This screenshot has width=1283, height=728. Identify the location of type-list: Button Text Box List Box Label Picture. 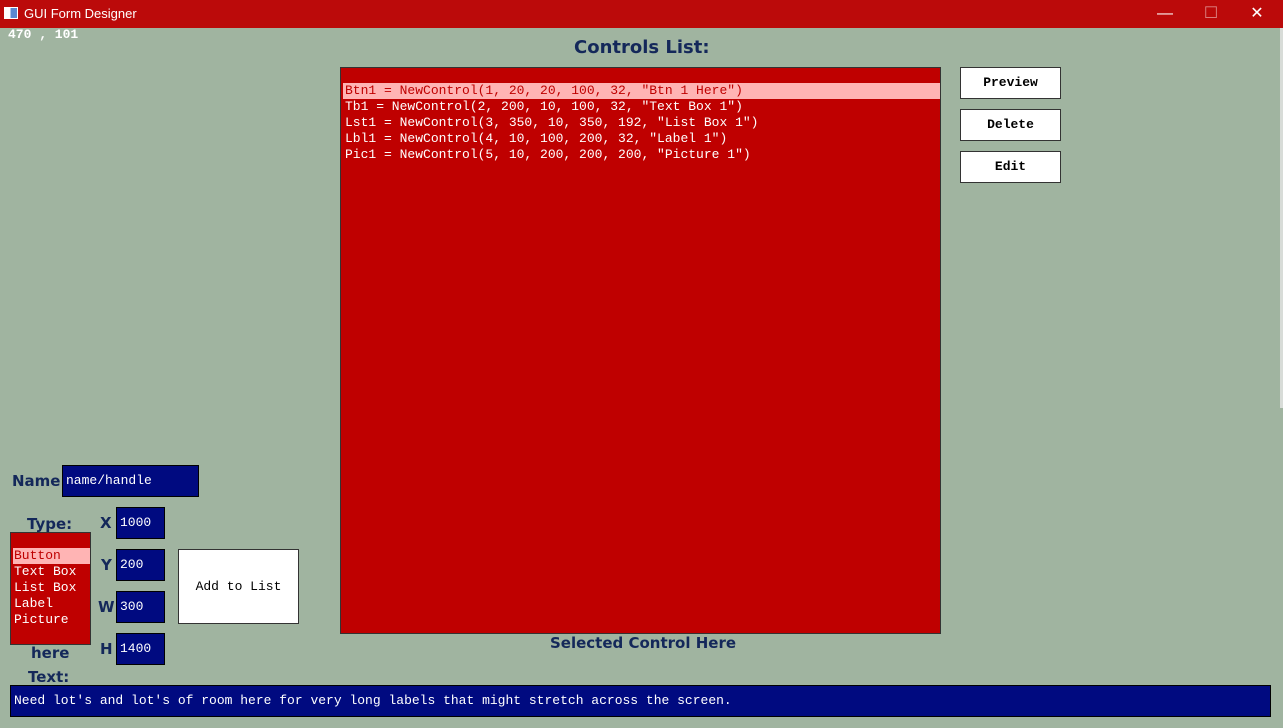
(50, 588).